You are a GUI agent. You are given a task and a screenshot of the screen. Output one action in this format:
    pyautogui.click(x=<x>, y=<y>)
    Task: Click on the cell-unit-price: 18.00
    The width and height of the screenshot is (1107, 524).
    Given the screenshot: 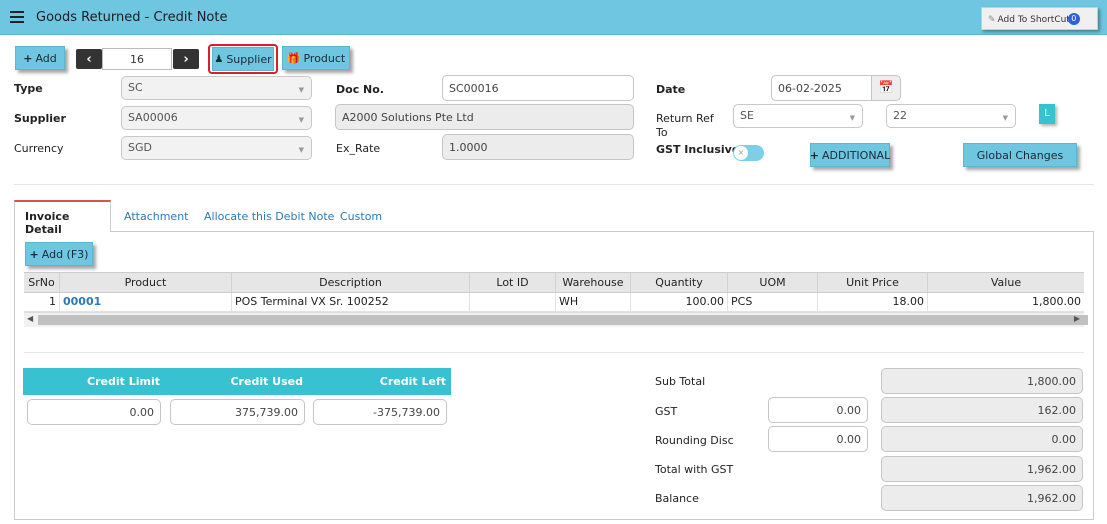 What is the action you would take?
    pyautogui.click(x=873, y=302)
    